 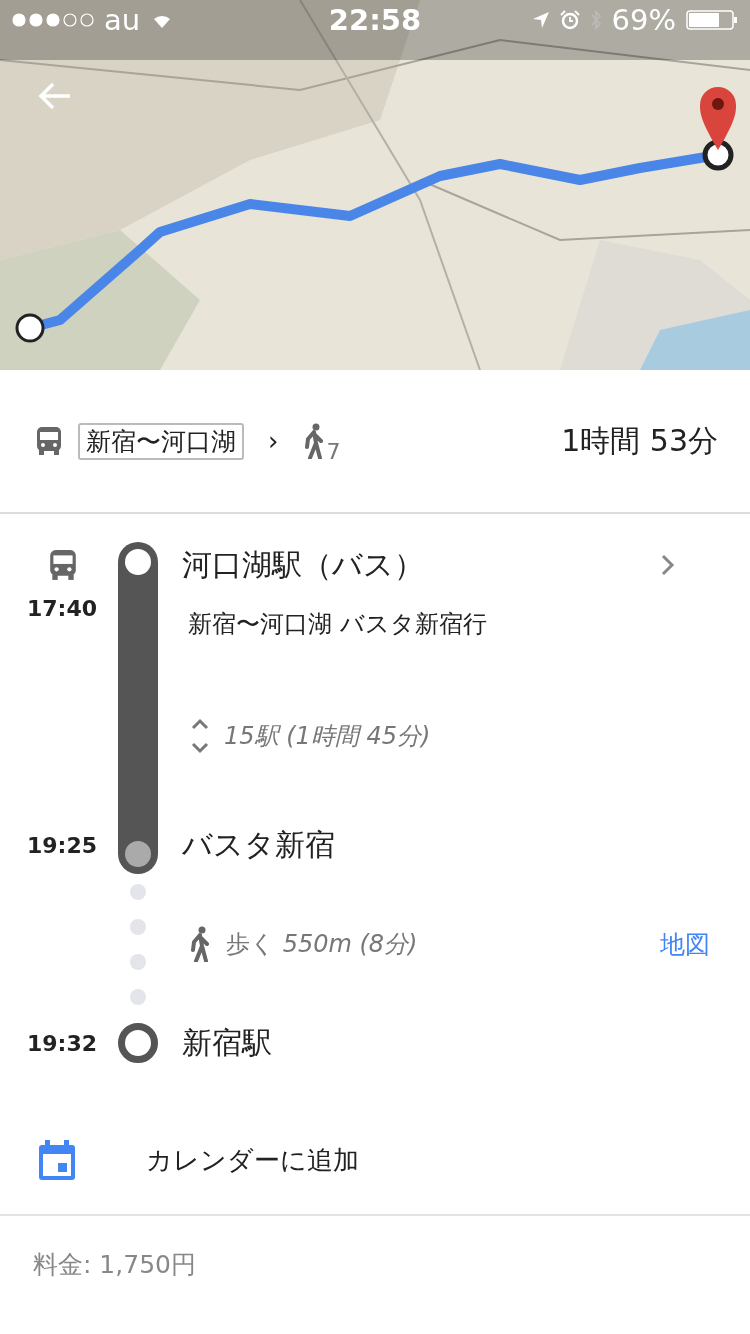 What do you see at coordinates (53, 20) in the screenshot?
I see `signal-icon` at bounding box center [53, 20].